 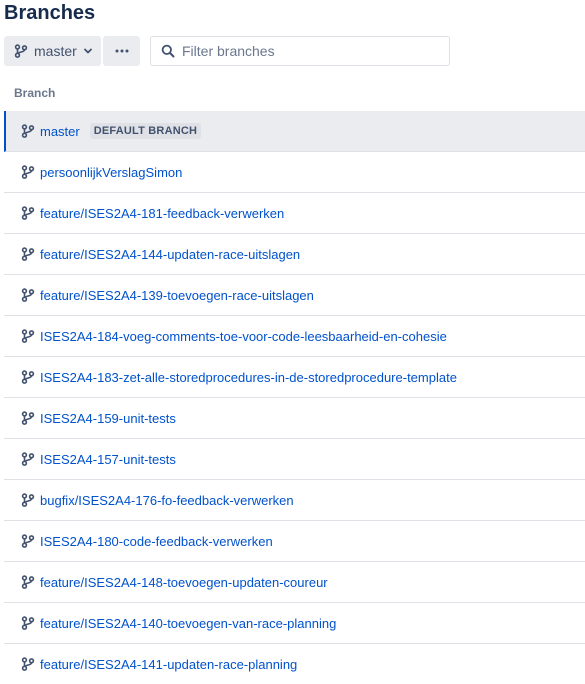 I want to click on branch-name-link: bugfix/ISES2A4-176-fo-feedback-verwerken, so click(x=167, y=500).